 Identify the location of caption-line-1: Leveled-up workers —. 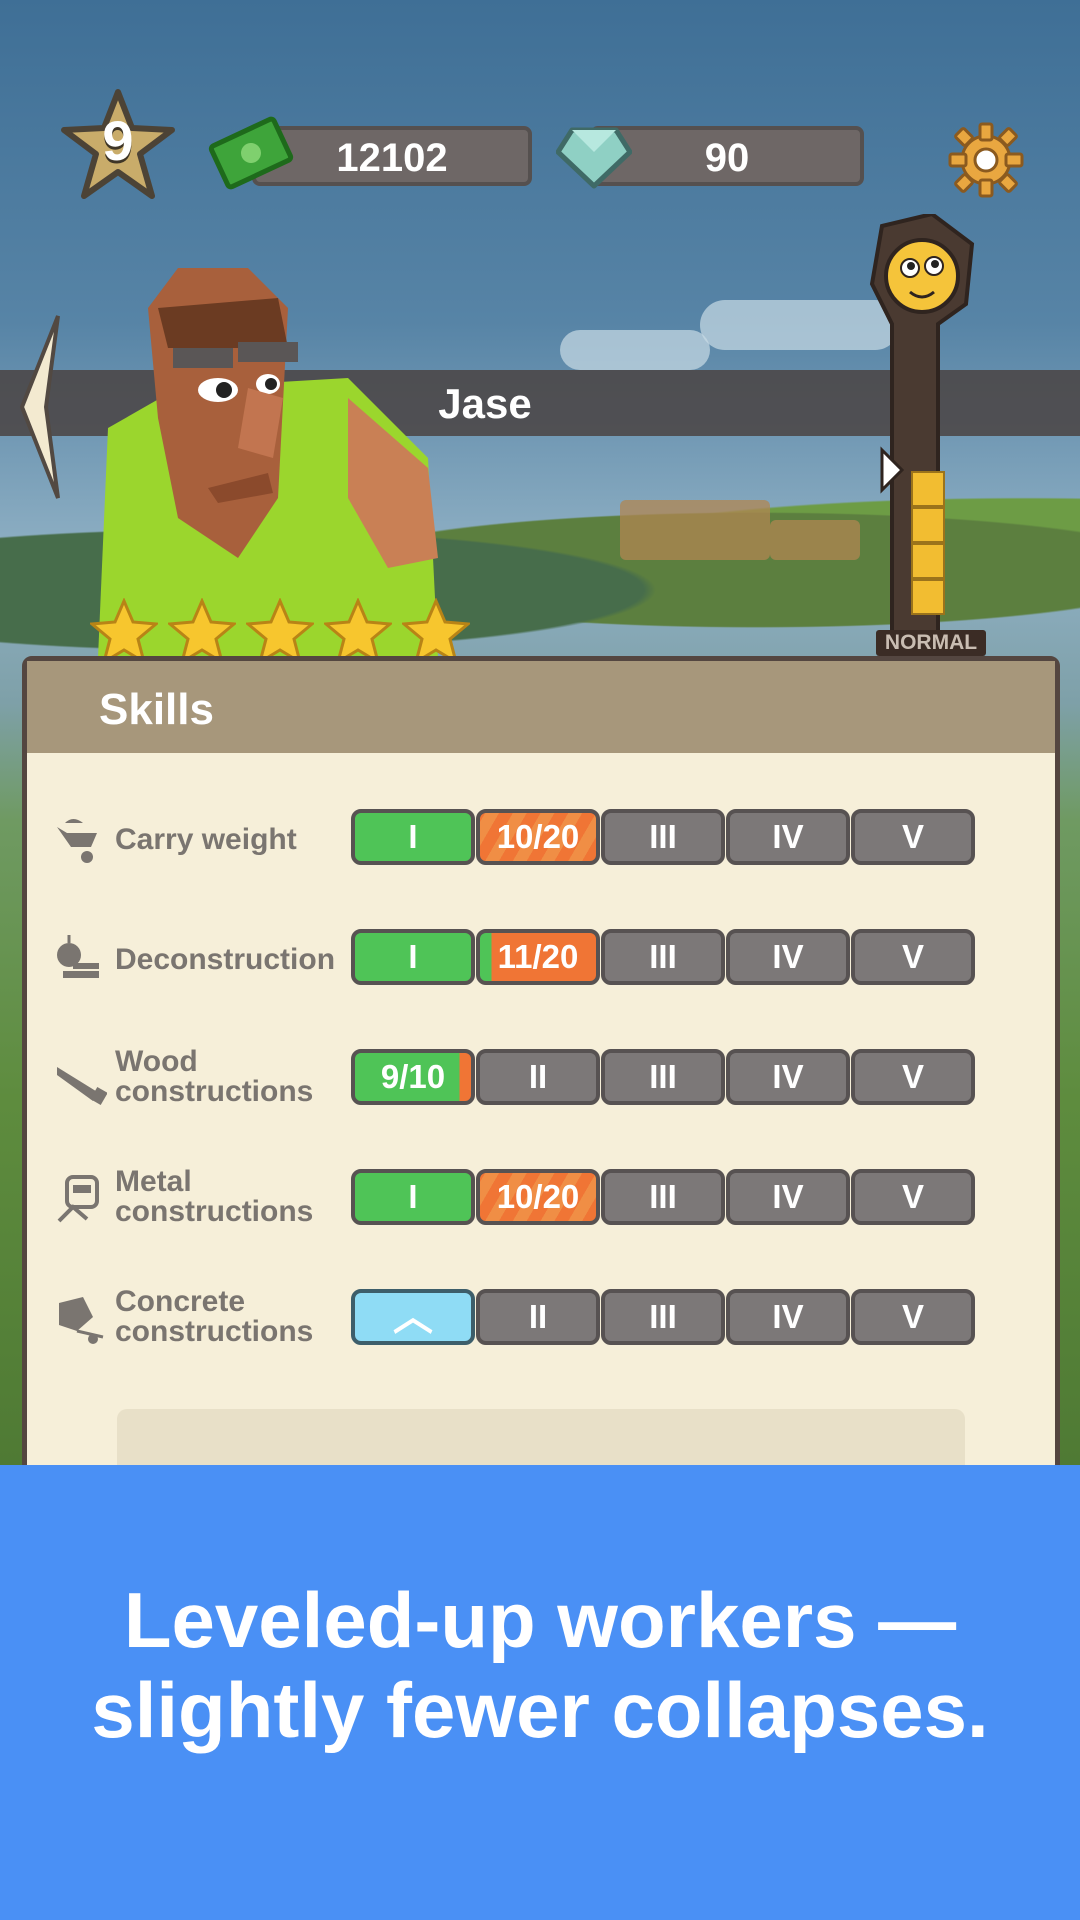
(540, 1620).